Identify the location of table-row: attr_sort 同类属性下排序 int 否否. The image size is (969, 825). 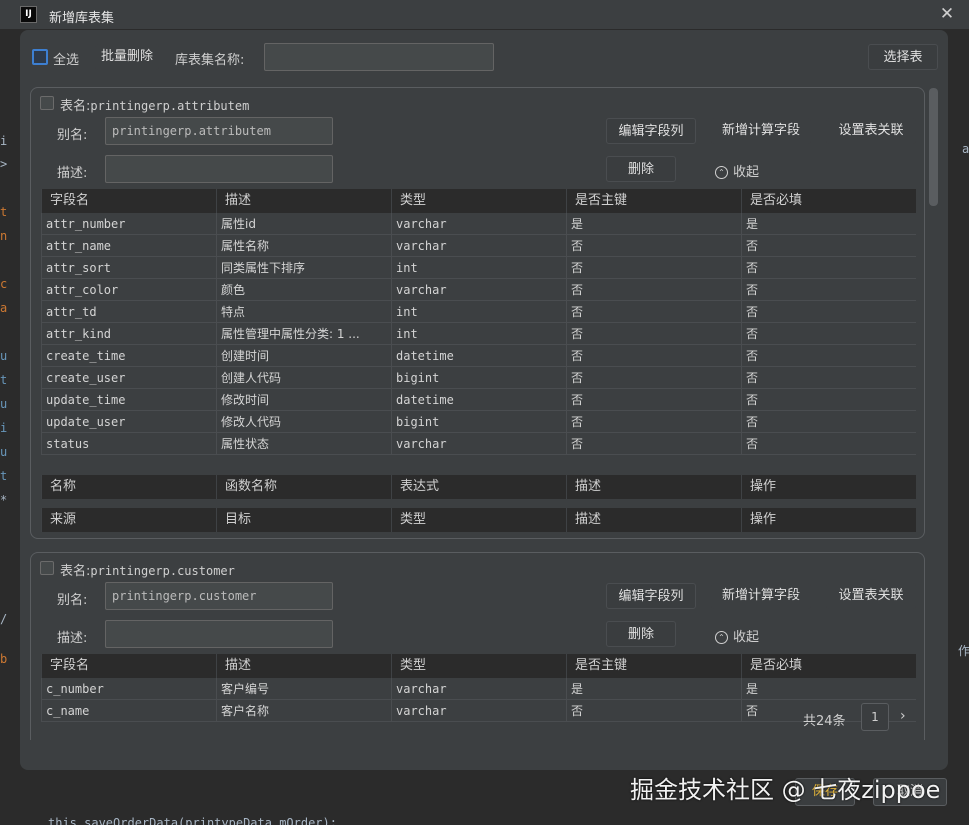
(478, 268).